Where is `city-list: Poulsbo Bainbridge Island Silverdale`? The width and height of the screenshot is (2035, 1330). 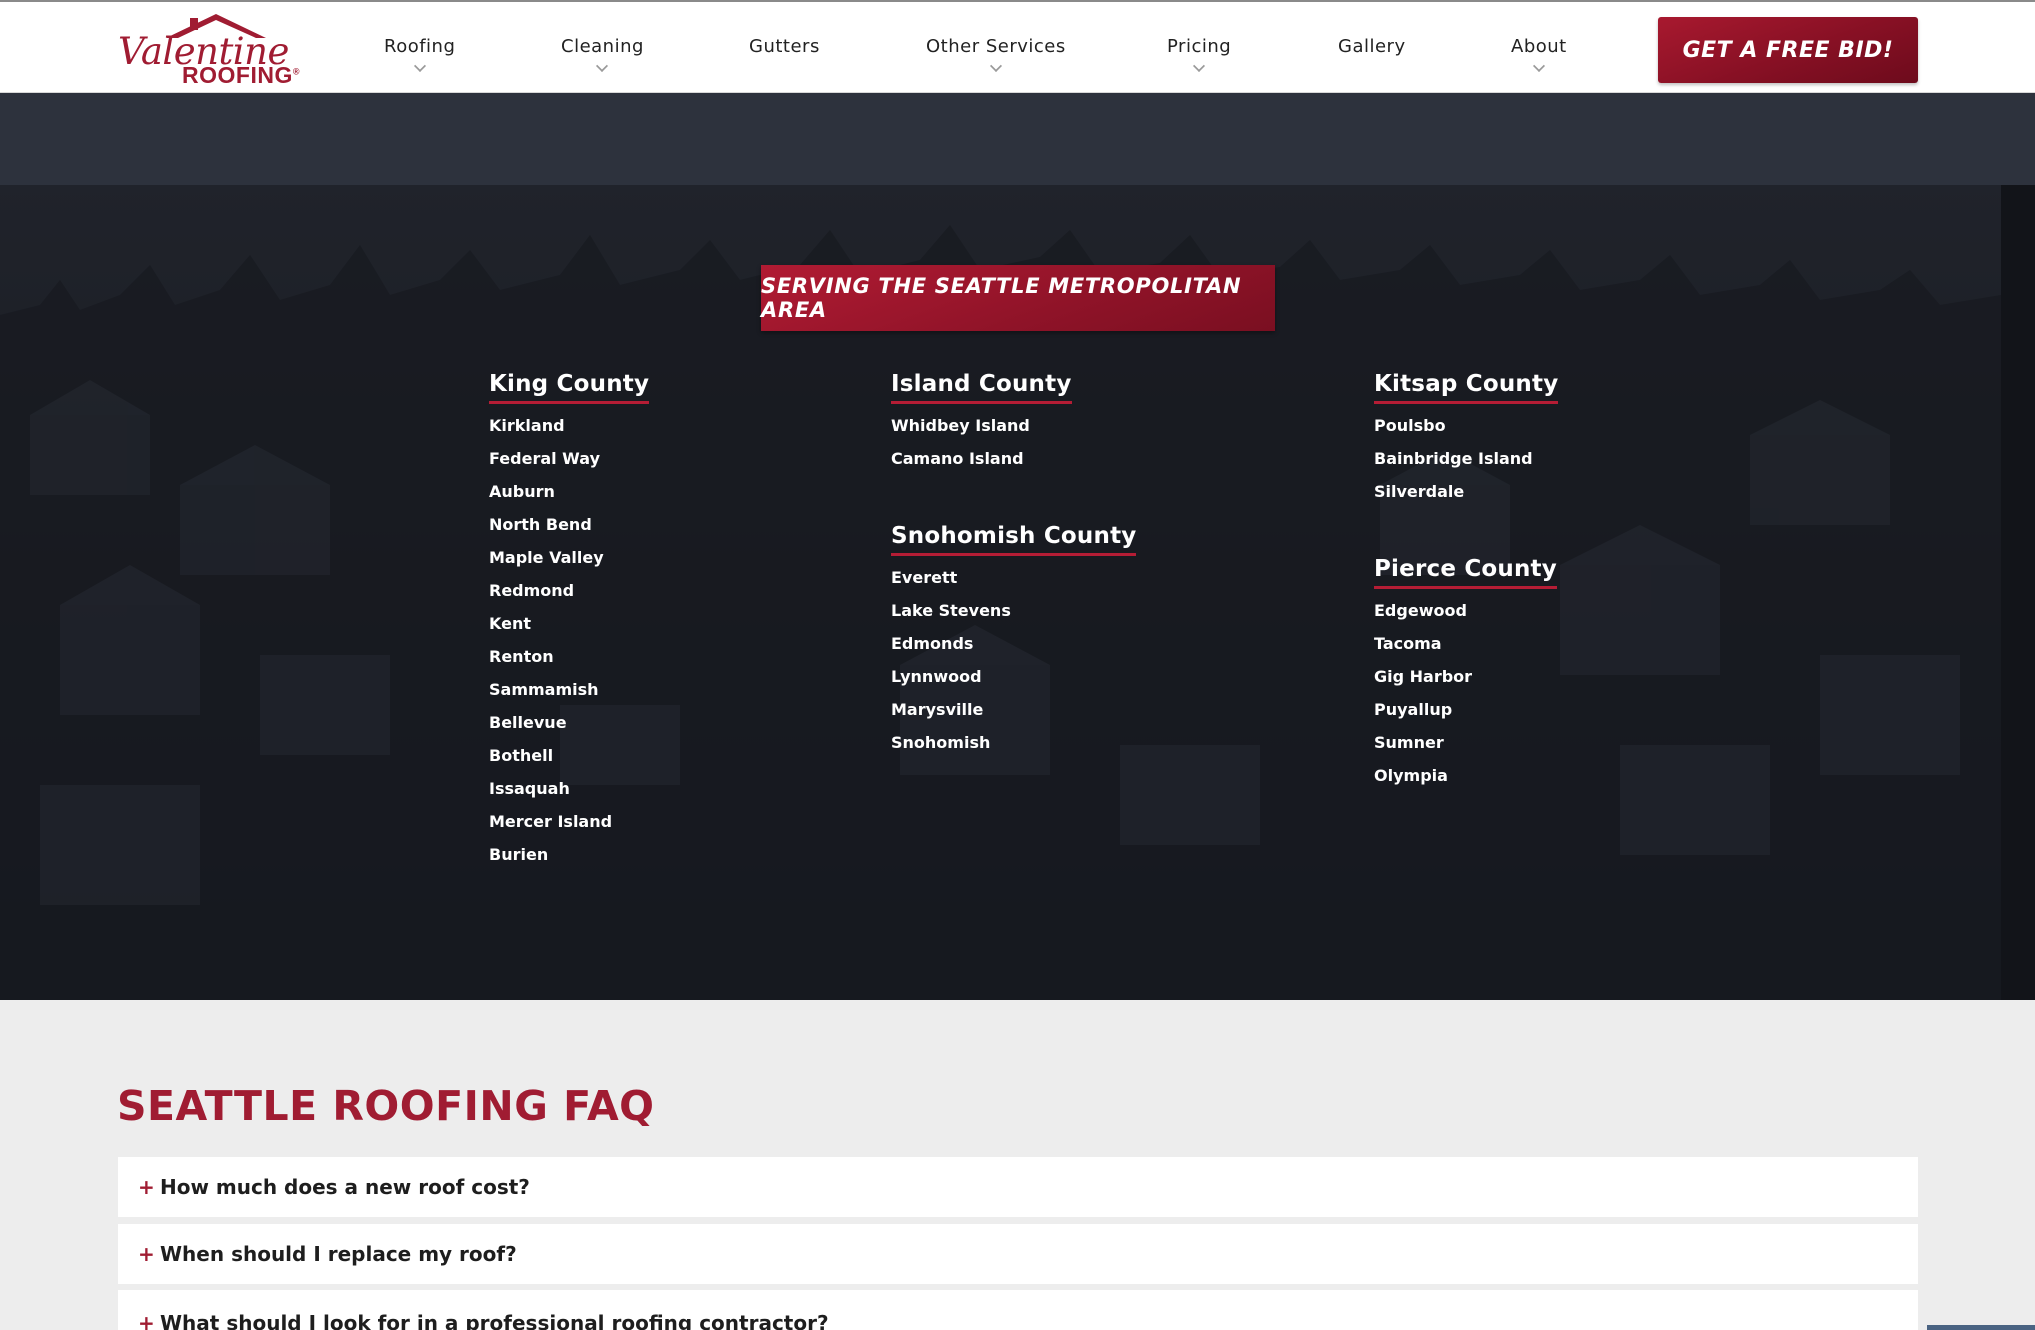 city-list: Poulsbo Bainbridge Island Silverdale is located at coordinates (1466, 465).